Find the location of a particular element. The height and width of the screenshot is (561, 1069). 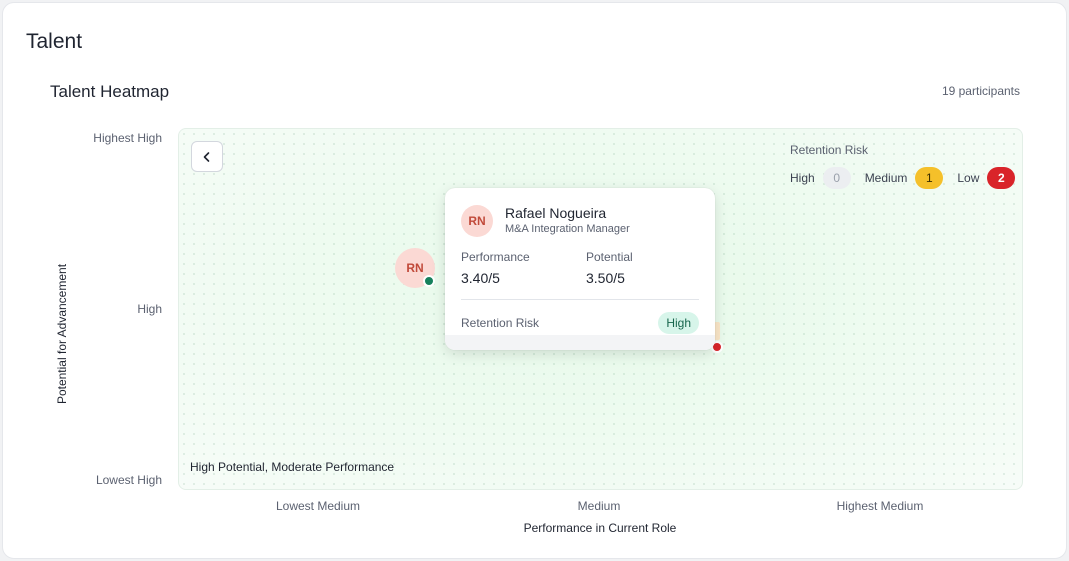

performance-label: Performance is located at coordinates (495, 257).